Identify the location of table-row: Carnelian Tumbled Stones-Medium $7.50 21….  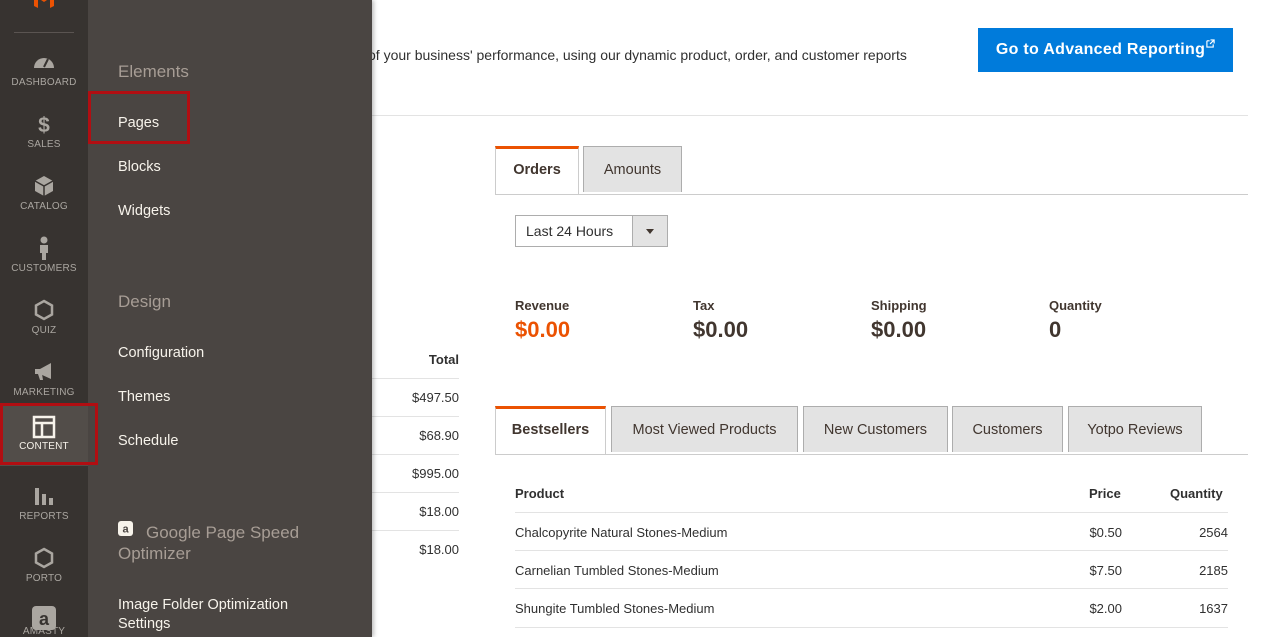
(871, 569).